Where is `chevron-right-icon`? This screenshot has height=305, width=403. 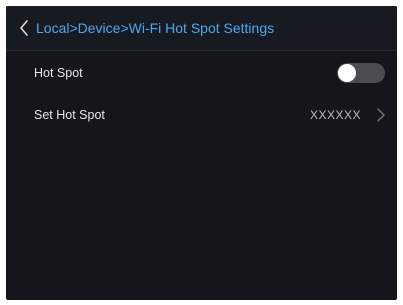 chevron-right-icon is located at coordinates (381, 115).